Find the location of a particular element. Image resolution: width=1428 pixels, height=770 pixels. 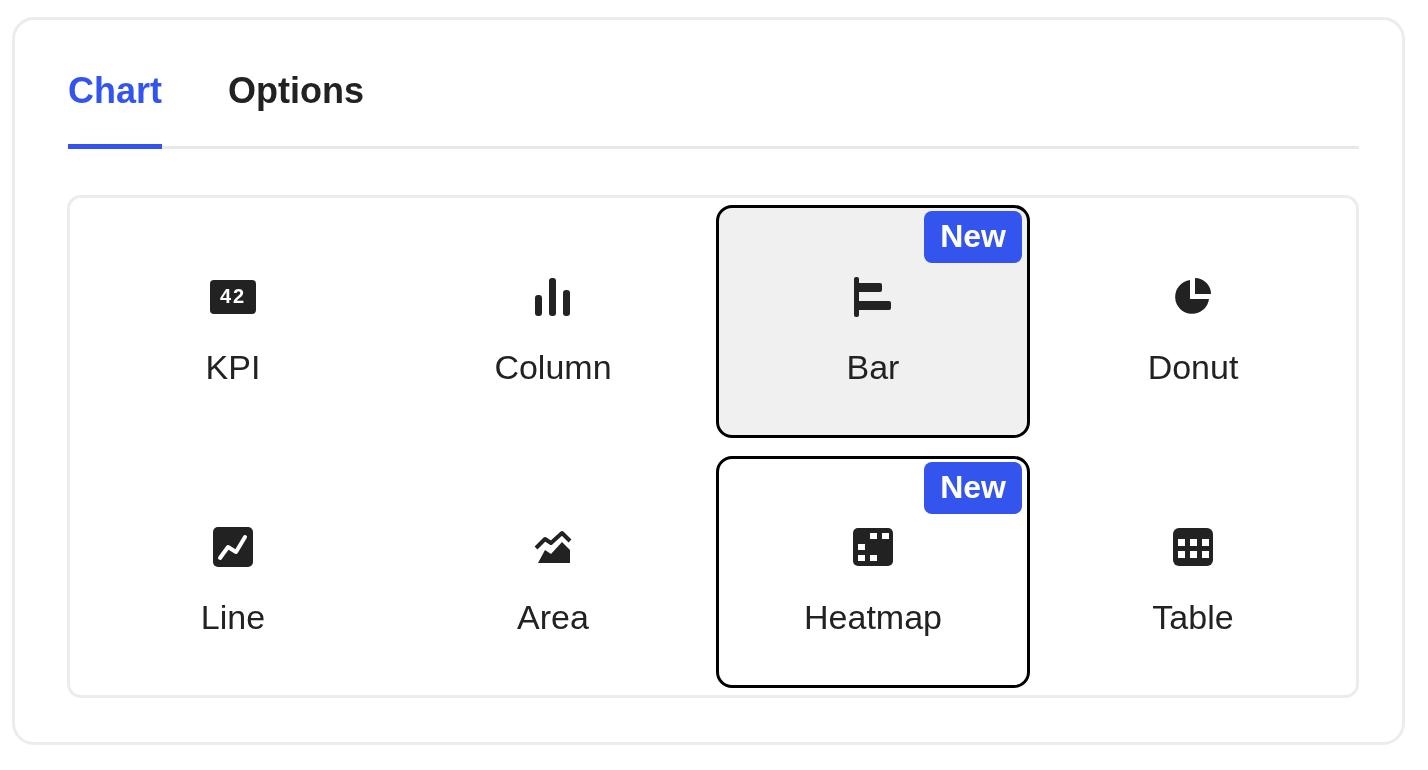

chart-type-label: Table is located at coordinates (1193, 618).